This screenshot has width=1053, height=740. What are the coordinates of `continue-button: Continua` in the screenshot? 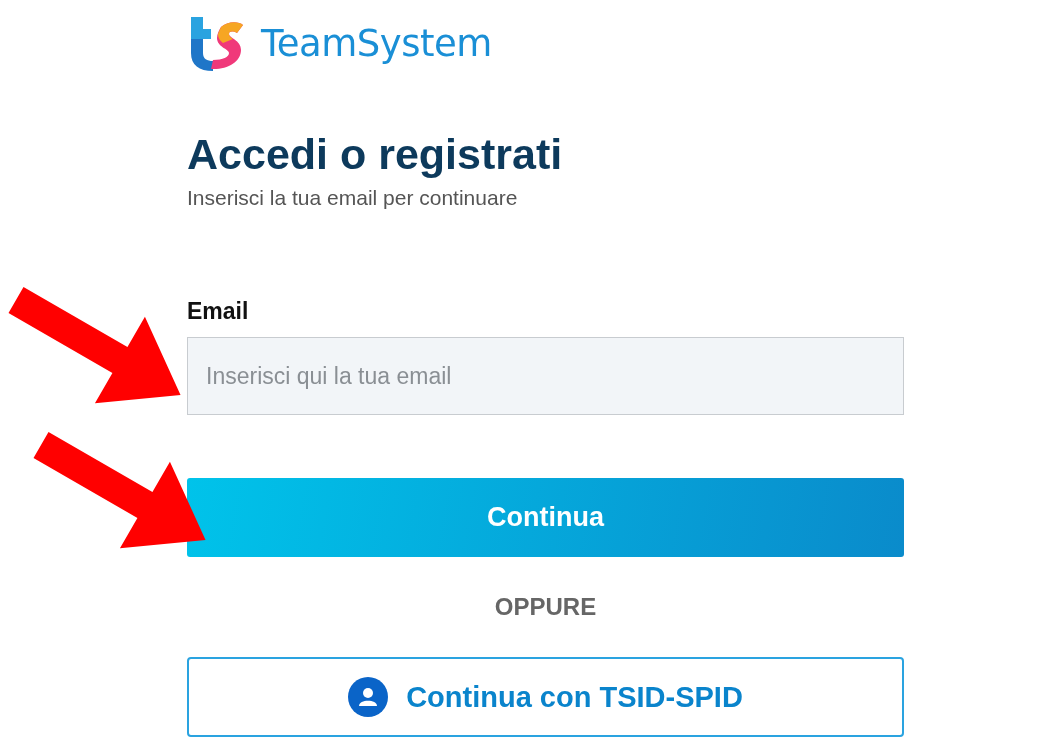 It's located at (545, 517).